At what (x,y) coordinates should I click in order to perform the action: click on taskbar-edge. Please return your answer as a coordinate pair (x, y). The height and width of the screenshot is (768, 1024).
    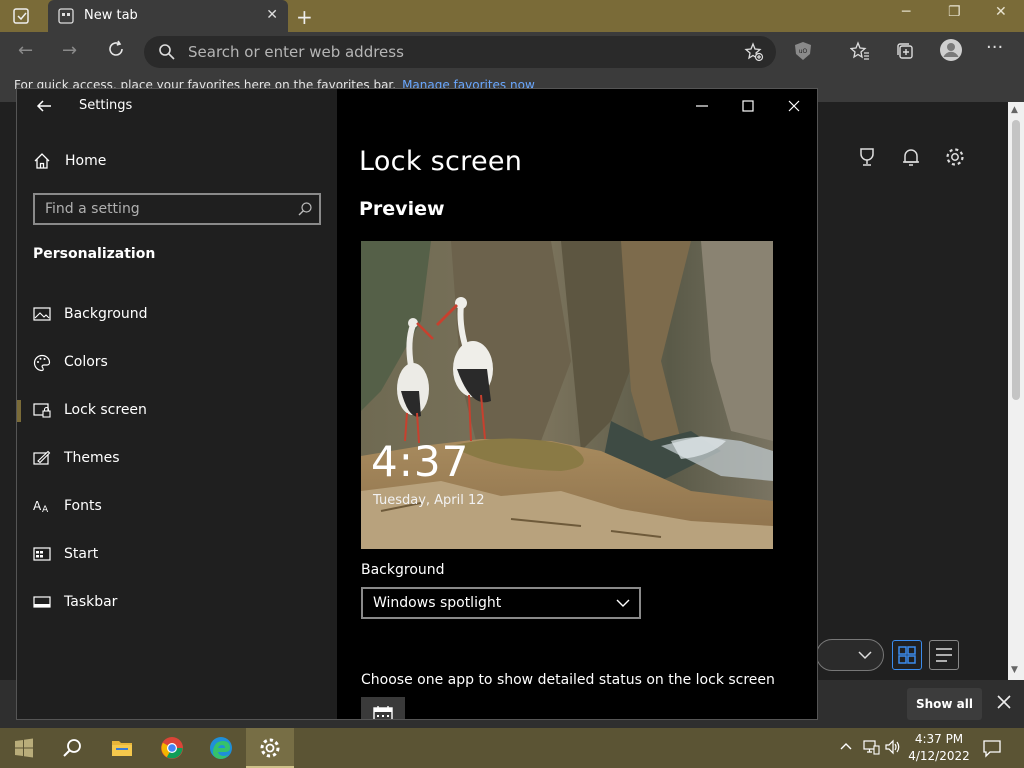
    Looking at the image, I should click on (221, 748).